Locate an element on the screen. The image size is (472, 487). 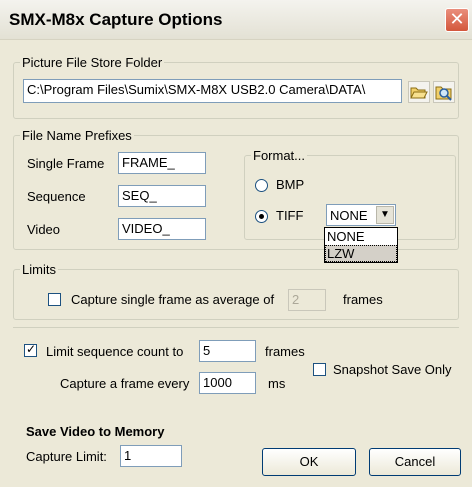
sequence-count-unit: frames is located at coordinates (285, 351).